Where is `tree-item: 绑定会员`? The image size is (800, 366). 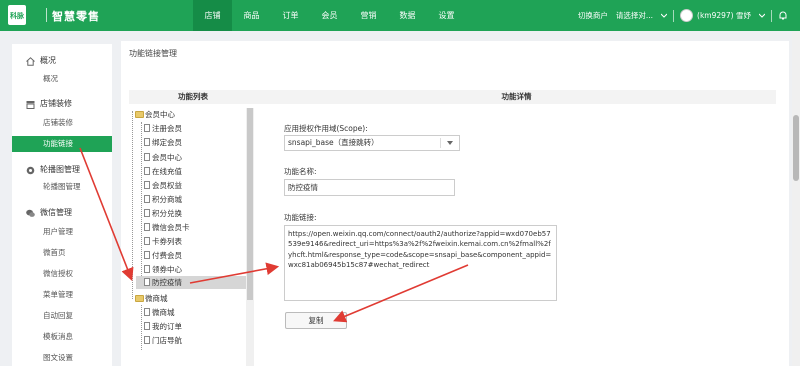
tree-item: 绑定会员 is located at coordinates (162, 142).